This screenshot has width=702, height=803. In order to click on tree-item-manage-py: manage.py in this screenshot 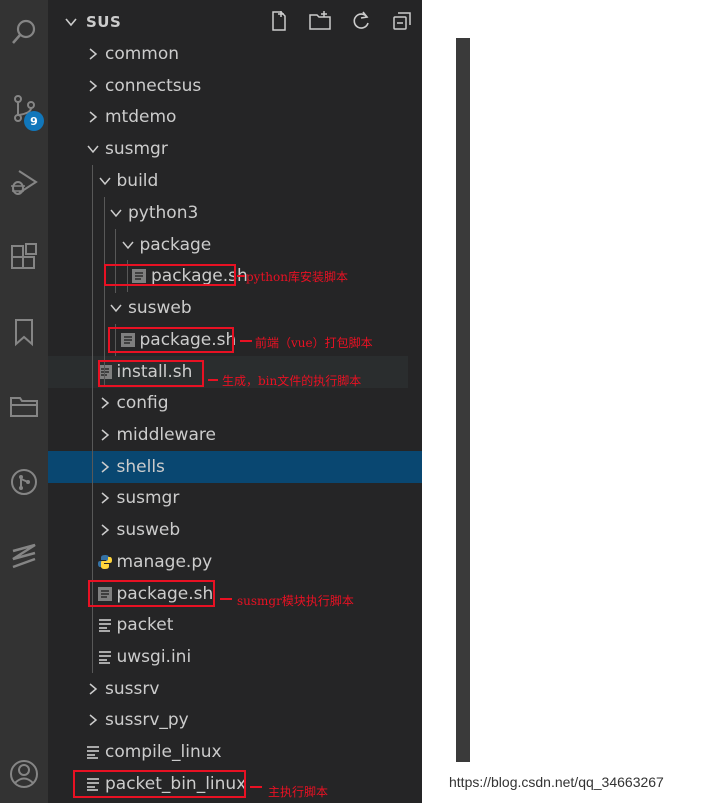, I will do `click(228, 562)`.